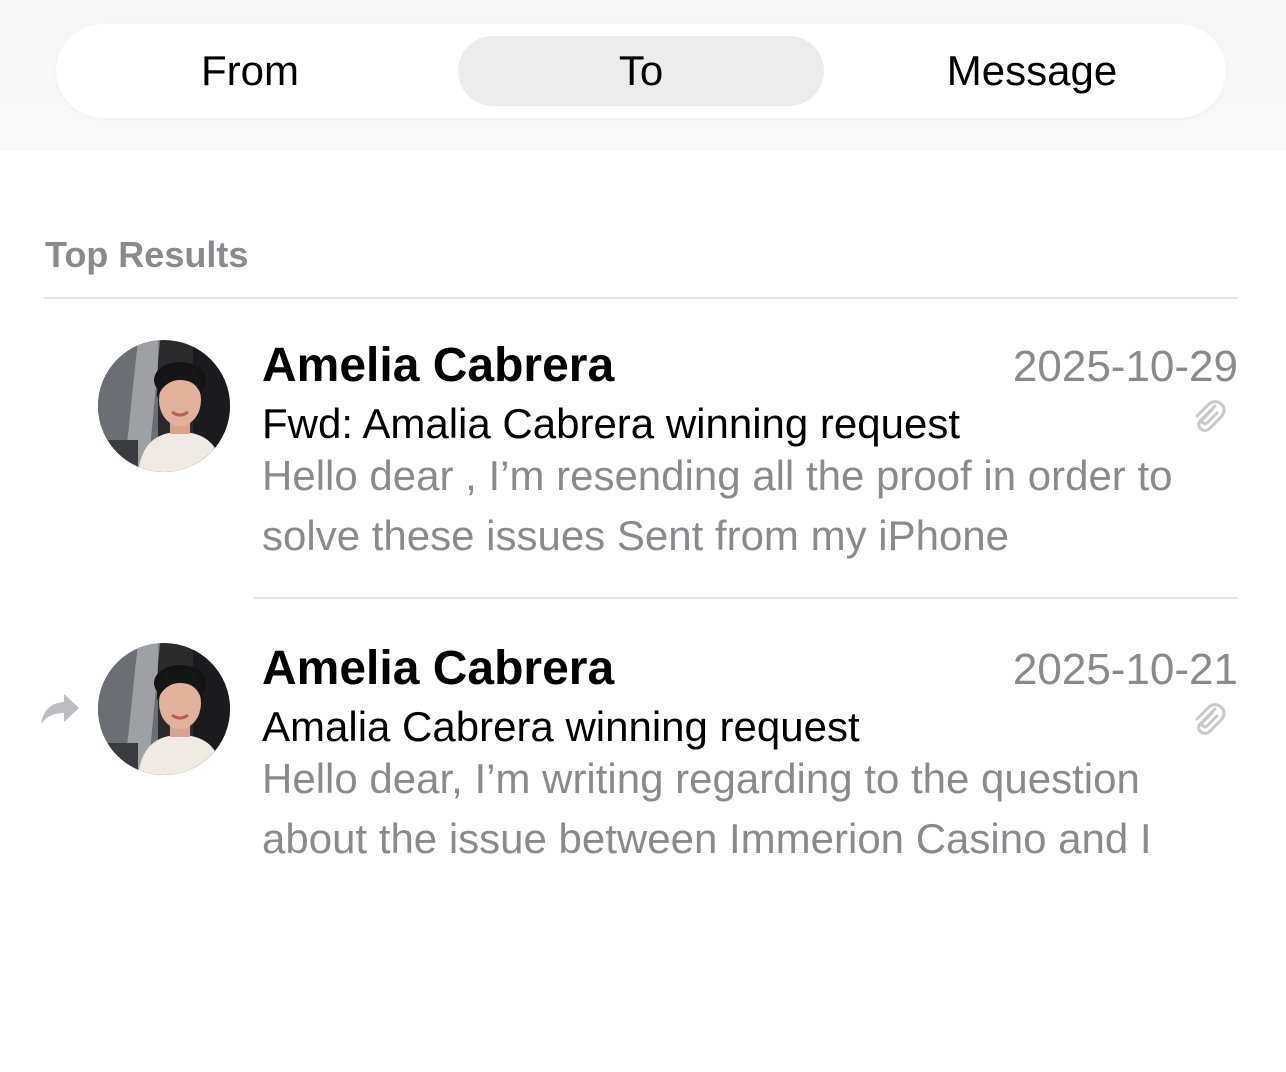 The height and width of the screenshot is (1072, 1286). I want to click on scope-tab-to: To, so click(641, 71).